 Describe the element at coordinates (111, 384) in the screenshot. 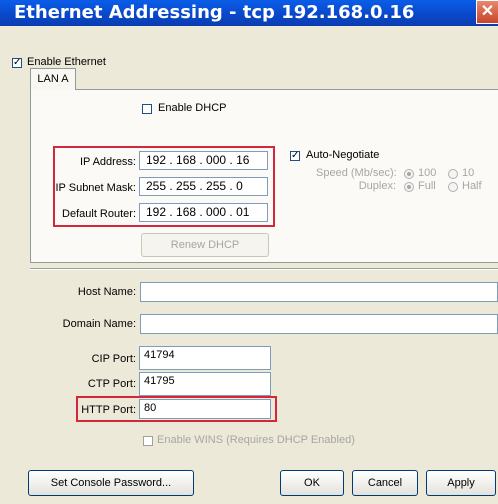

I see `ctp-port-label: CTP Port:` at that location.